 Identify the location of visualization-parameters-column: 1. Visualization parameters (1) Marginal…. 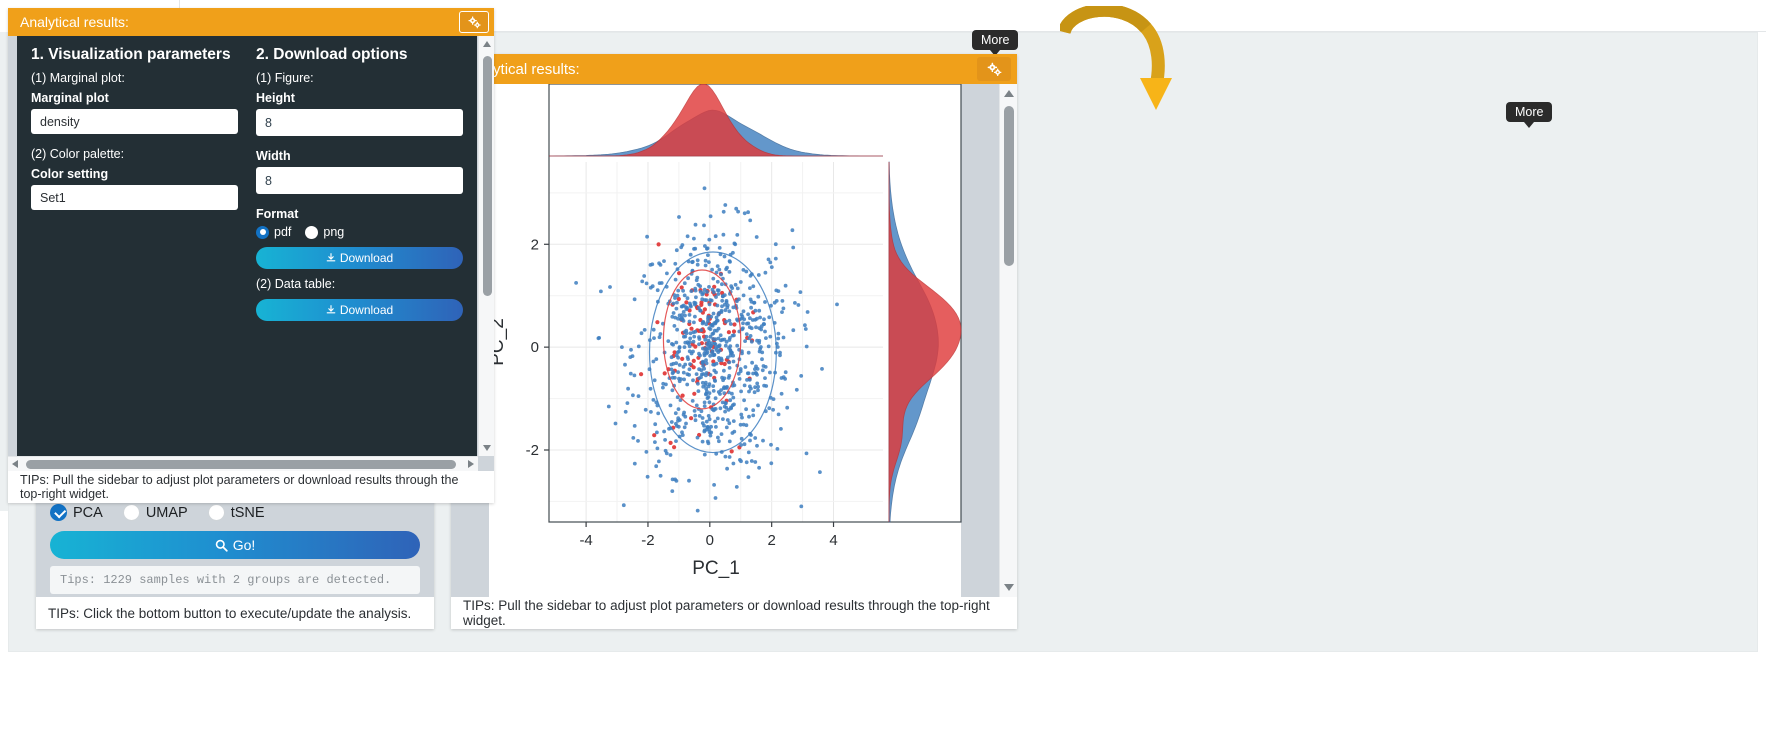
(134, 251).